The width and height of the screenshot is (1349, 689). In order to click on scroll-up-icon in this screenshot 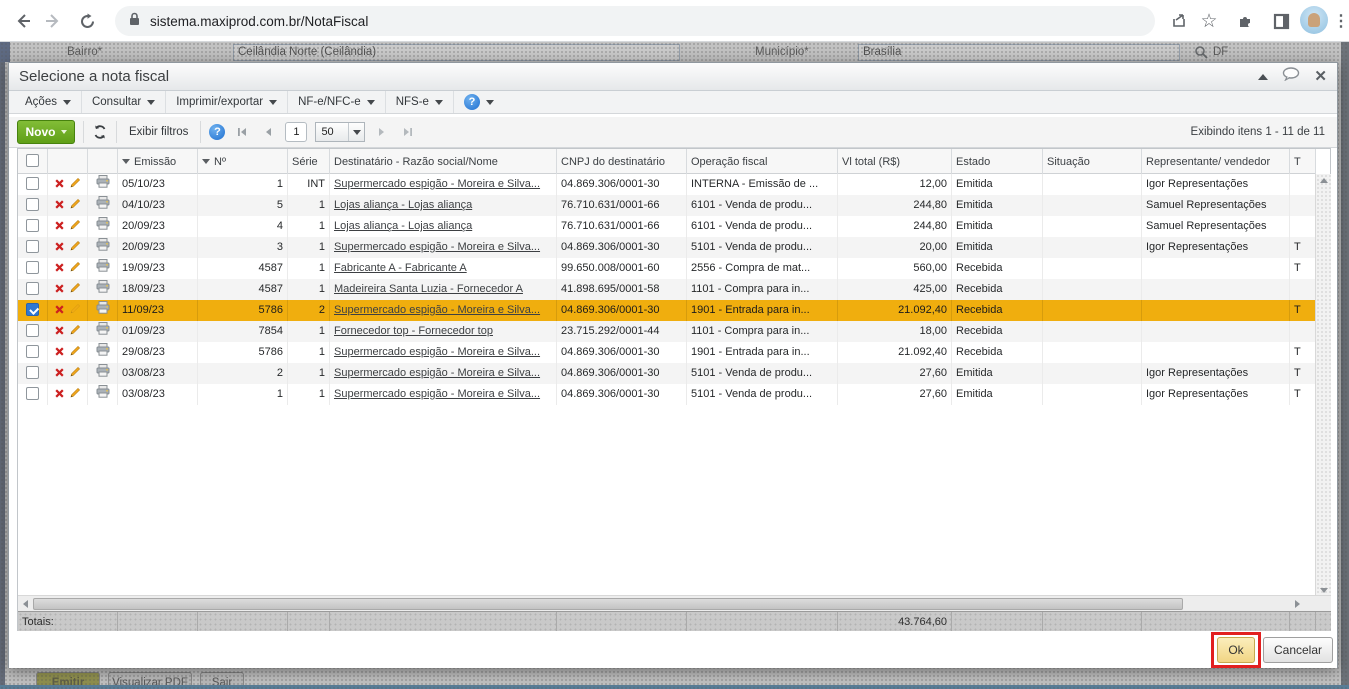, I will do `click(1323, 180)`.